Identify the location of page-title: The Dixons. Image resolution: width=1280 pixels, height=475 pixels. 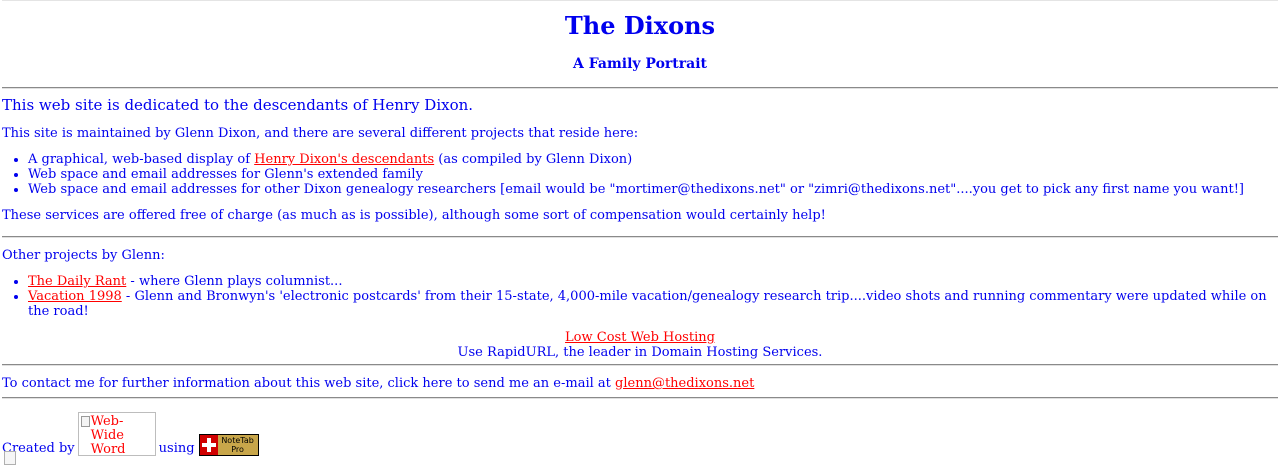
(640, 25).